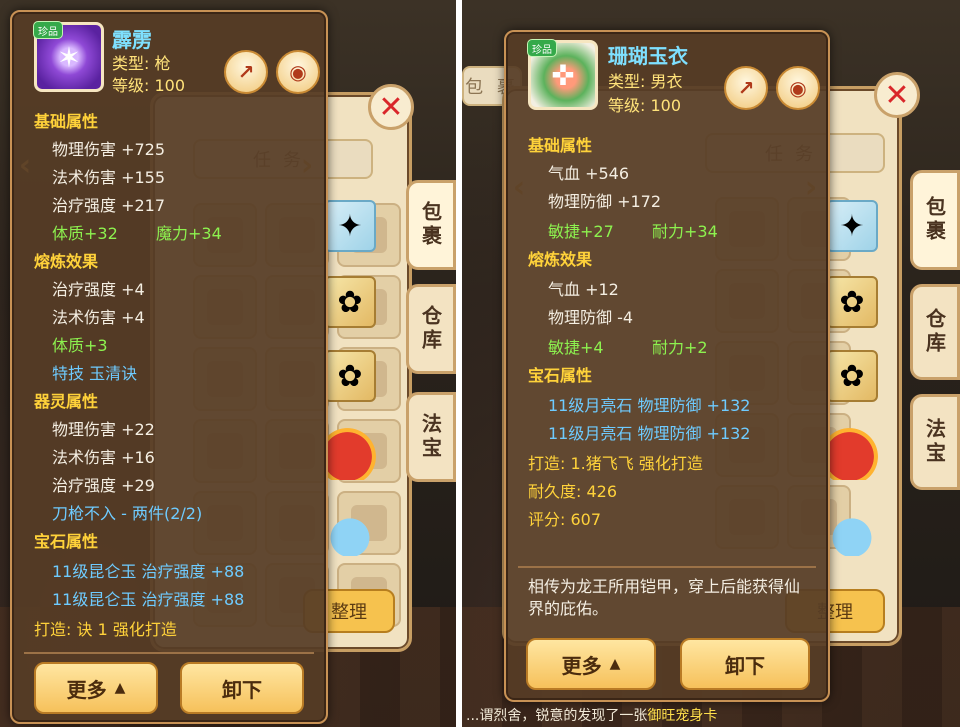 This screenshot has height=727, width=960. I want to click on system-ticker: ...谓烈舍，锐意的发现了一张御旺宠身卡, so click(711, 716).